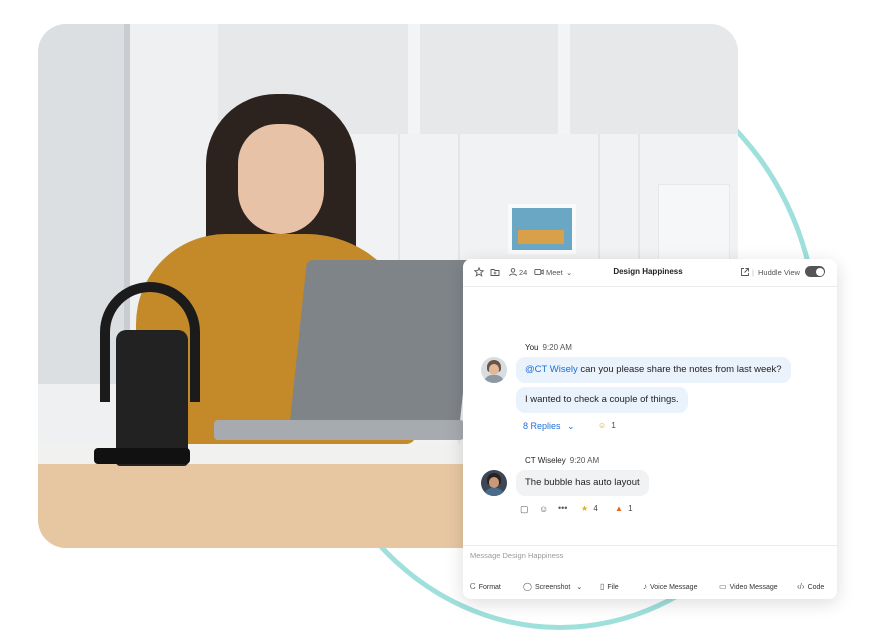  Describe the element at coordinates (527, 586) in the screenshot. I see `screenshot-icon: ◯` at that location.